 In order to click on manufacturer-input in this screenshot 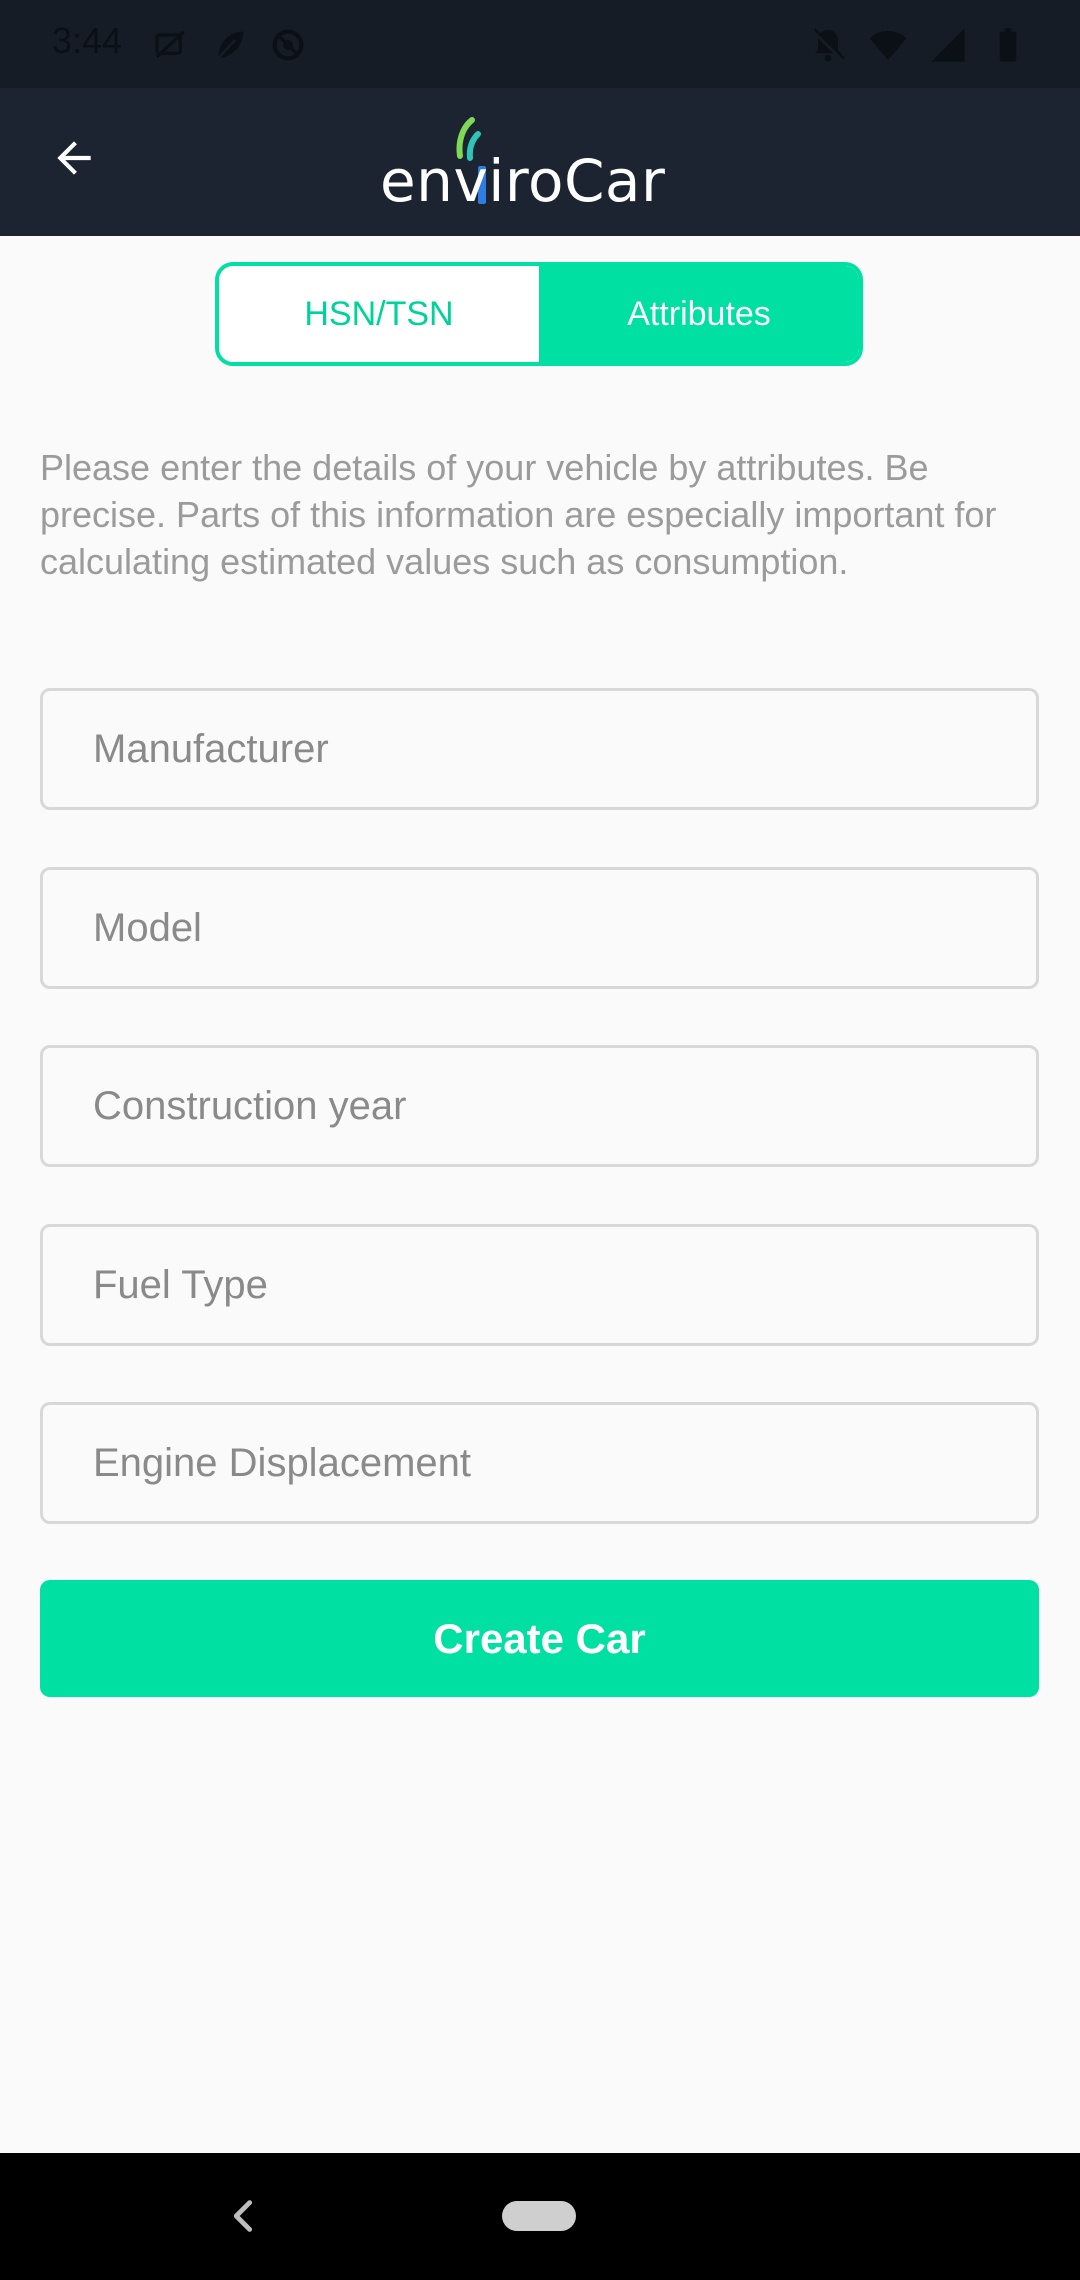, I will do `click(539, 749)`.